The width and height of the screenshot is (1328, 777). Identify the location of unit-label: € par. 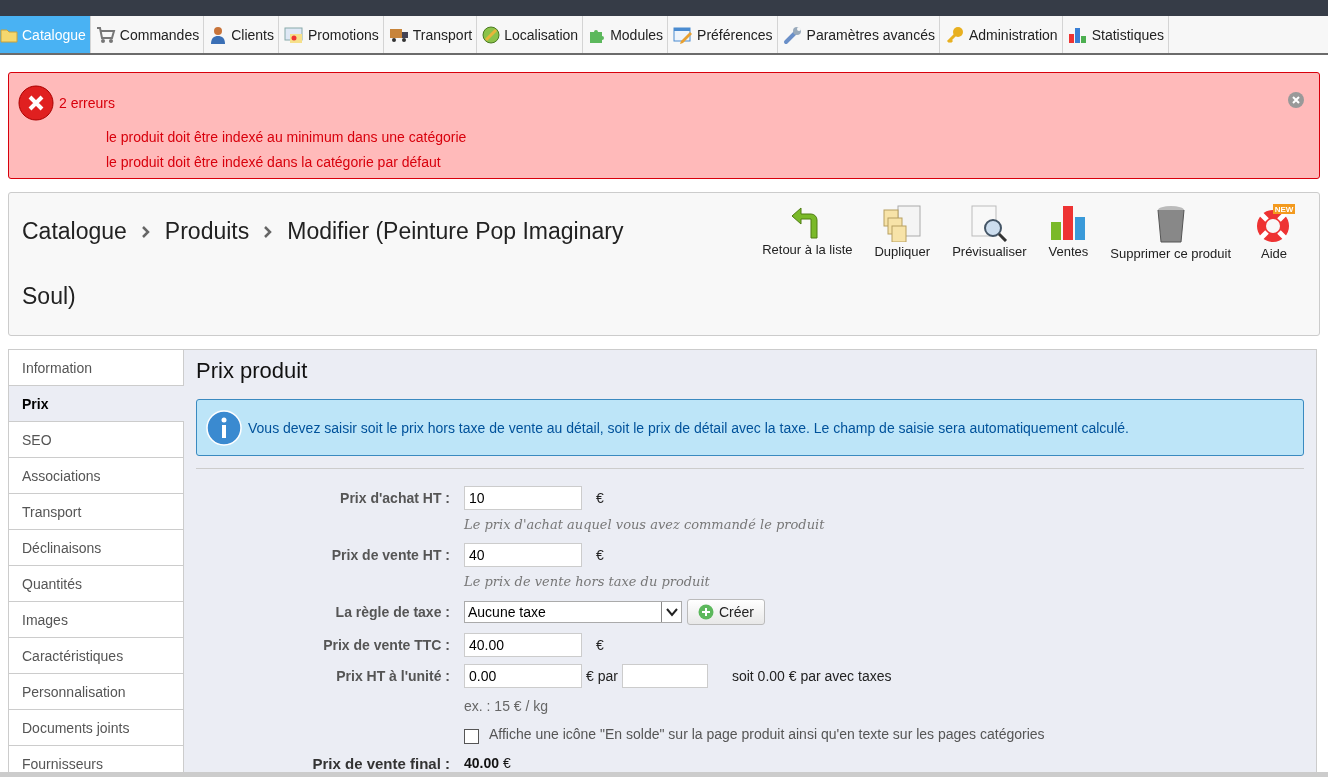
(602, 676).